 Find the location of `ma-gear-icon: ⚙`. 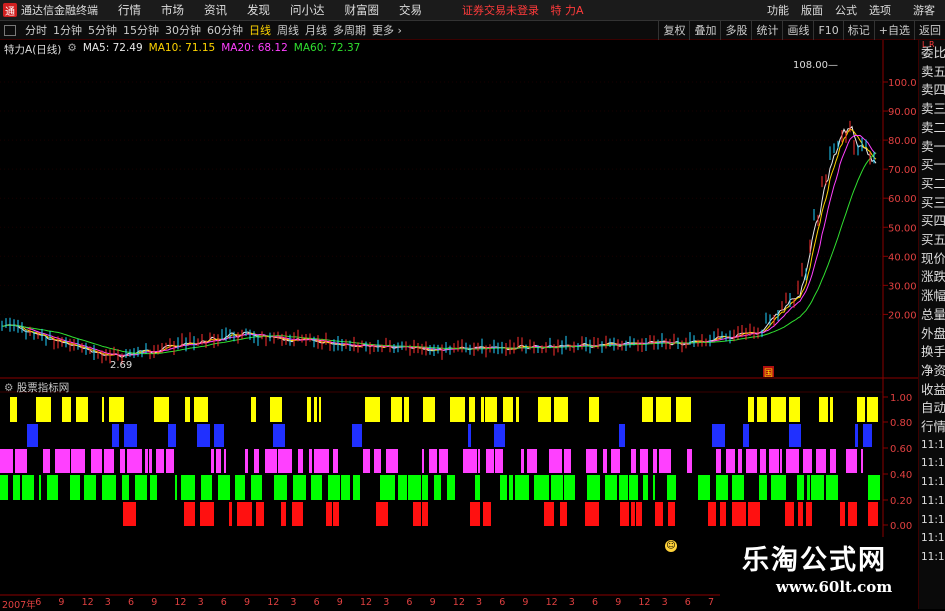

ma-gear-icon: ⚙ is located at coordinates (71, 49).